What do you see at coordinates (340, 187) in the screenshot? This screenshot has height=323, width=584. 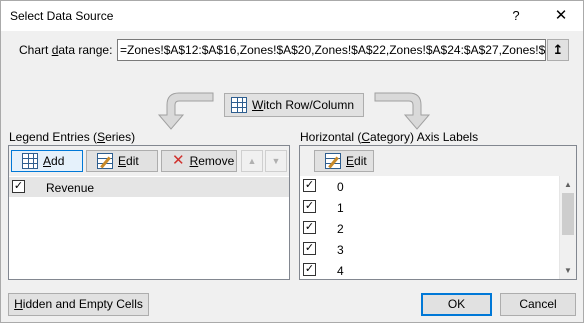 I see `axis-label-value: 0` at bounding box center [340, 187].